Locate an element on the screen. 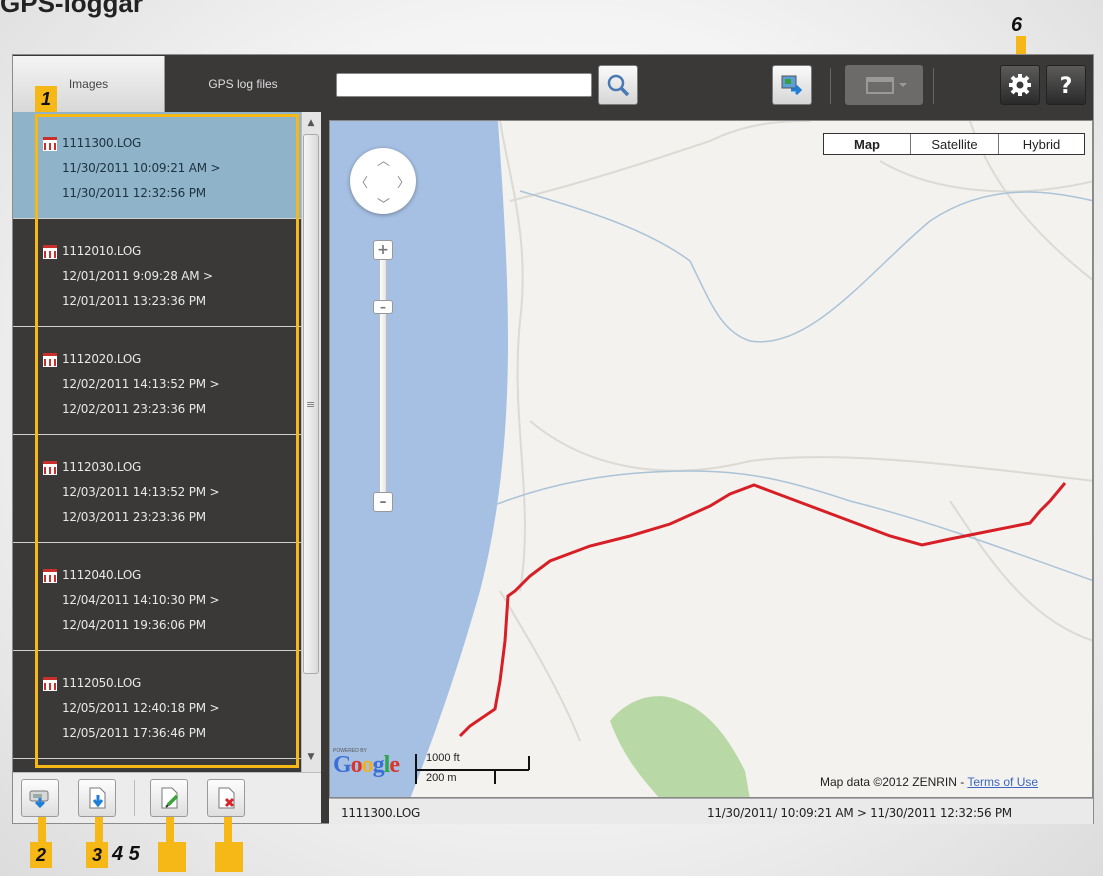  pan-down-icon: ﹀ is located at coordinates (383, 203).